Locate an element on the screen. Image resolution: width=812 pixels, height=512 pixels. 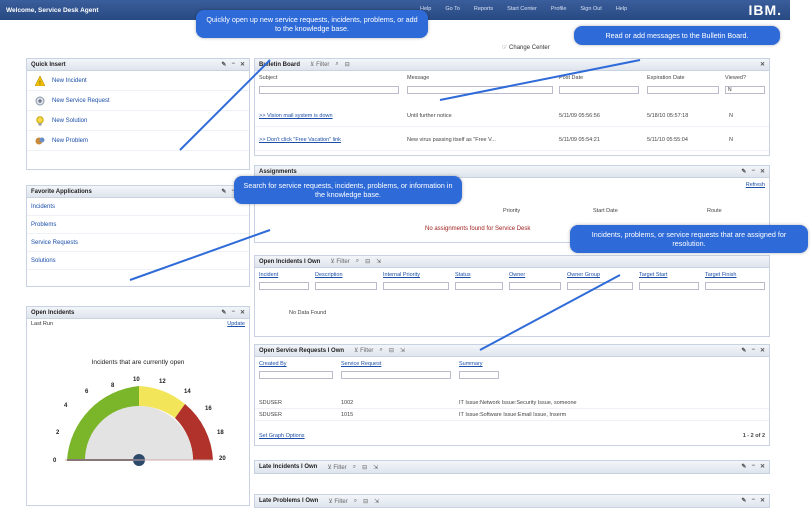
sr-number: 1015 is located at coordinates (347, 415).